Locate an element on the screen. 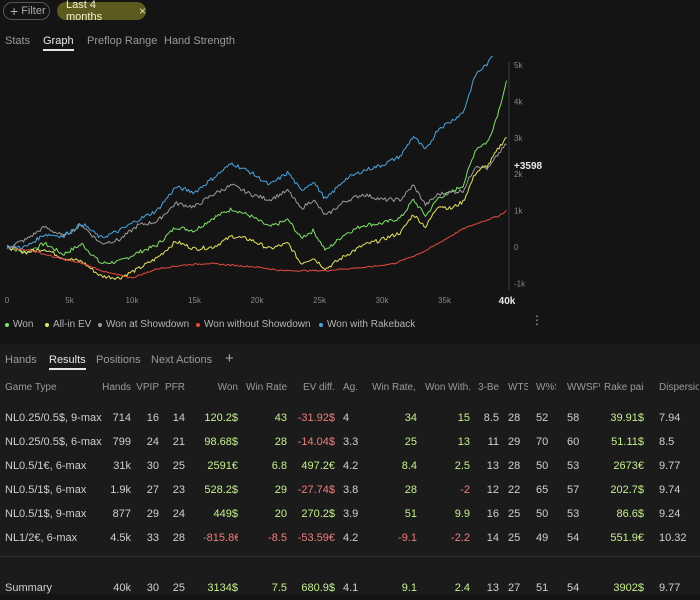 This screenshot has height=600, width=700. more-options-icon: ⋮ is located at coordinates (537, 320).